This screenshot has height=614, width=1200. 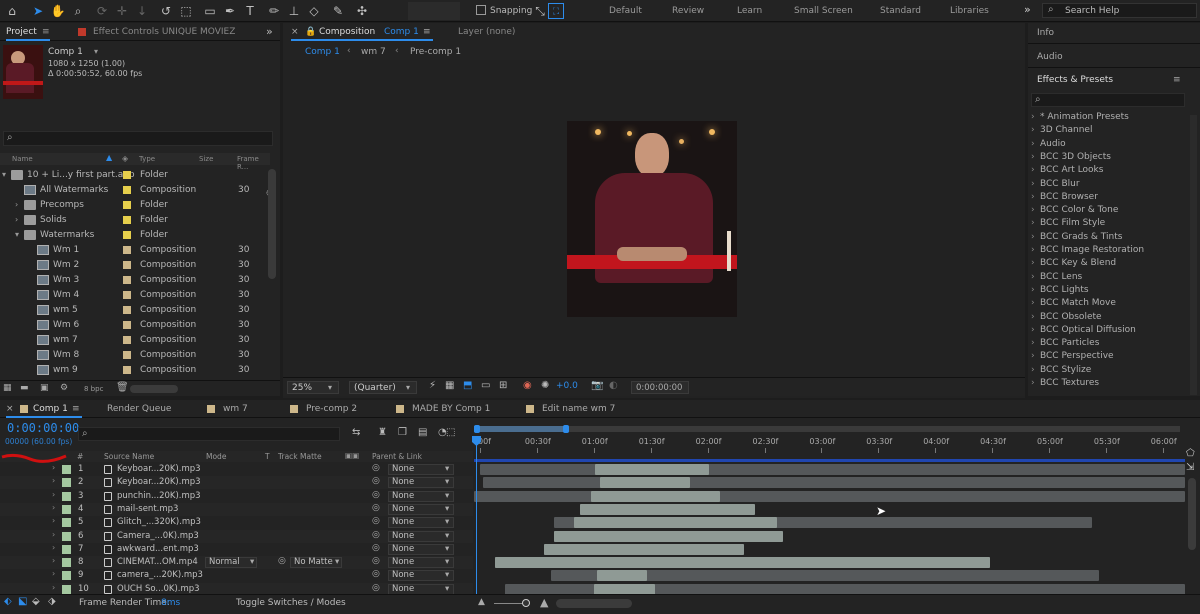 What do you see at coordinates (76, 409) in the screenshot?
I see `timeline-menu-icon: ≡` at bounding box center [76, 409].